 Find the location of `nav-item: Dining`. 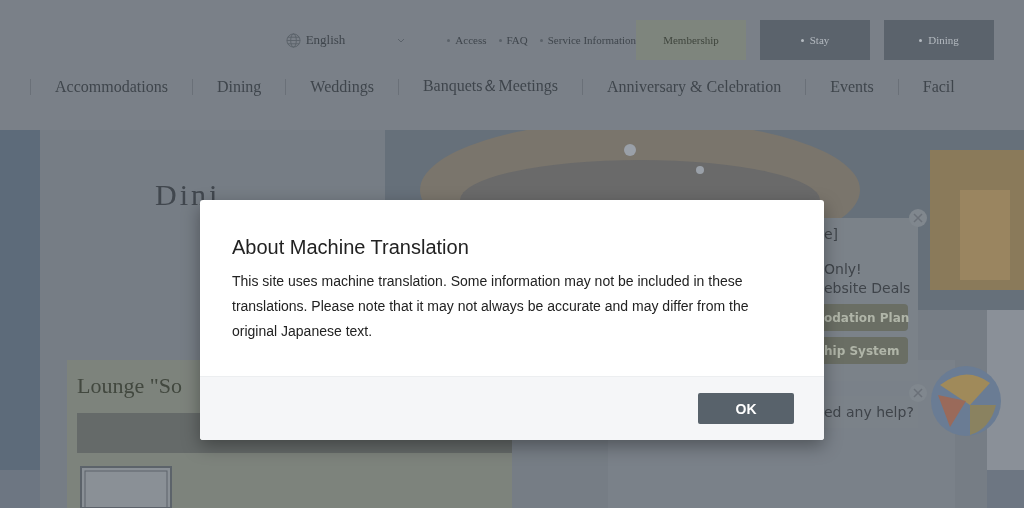

nav-item: Dining is located at coordinates (239, 86).